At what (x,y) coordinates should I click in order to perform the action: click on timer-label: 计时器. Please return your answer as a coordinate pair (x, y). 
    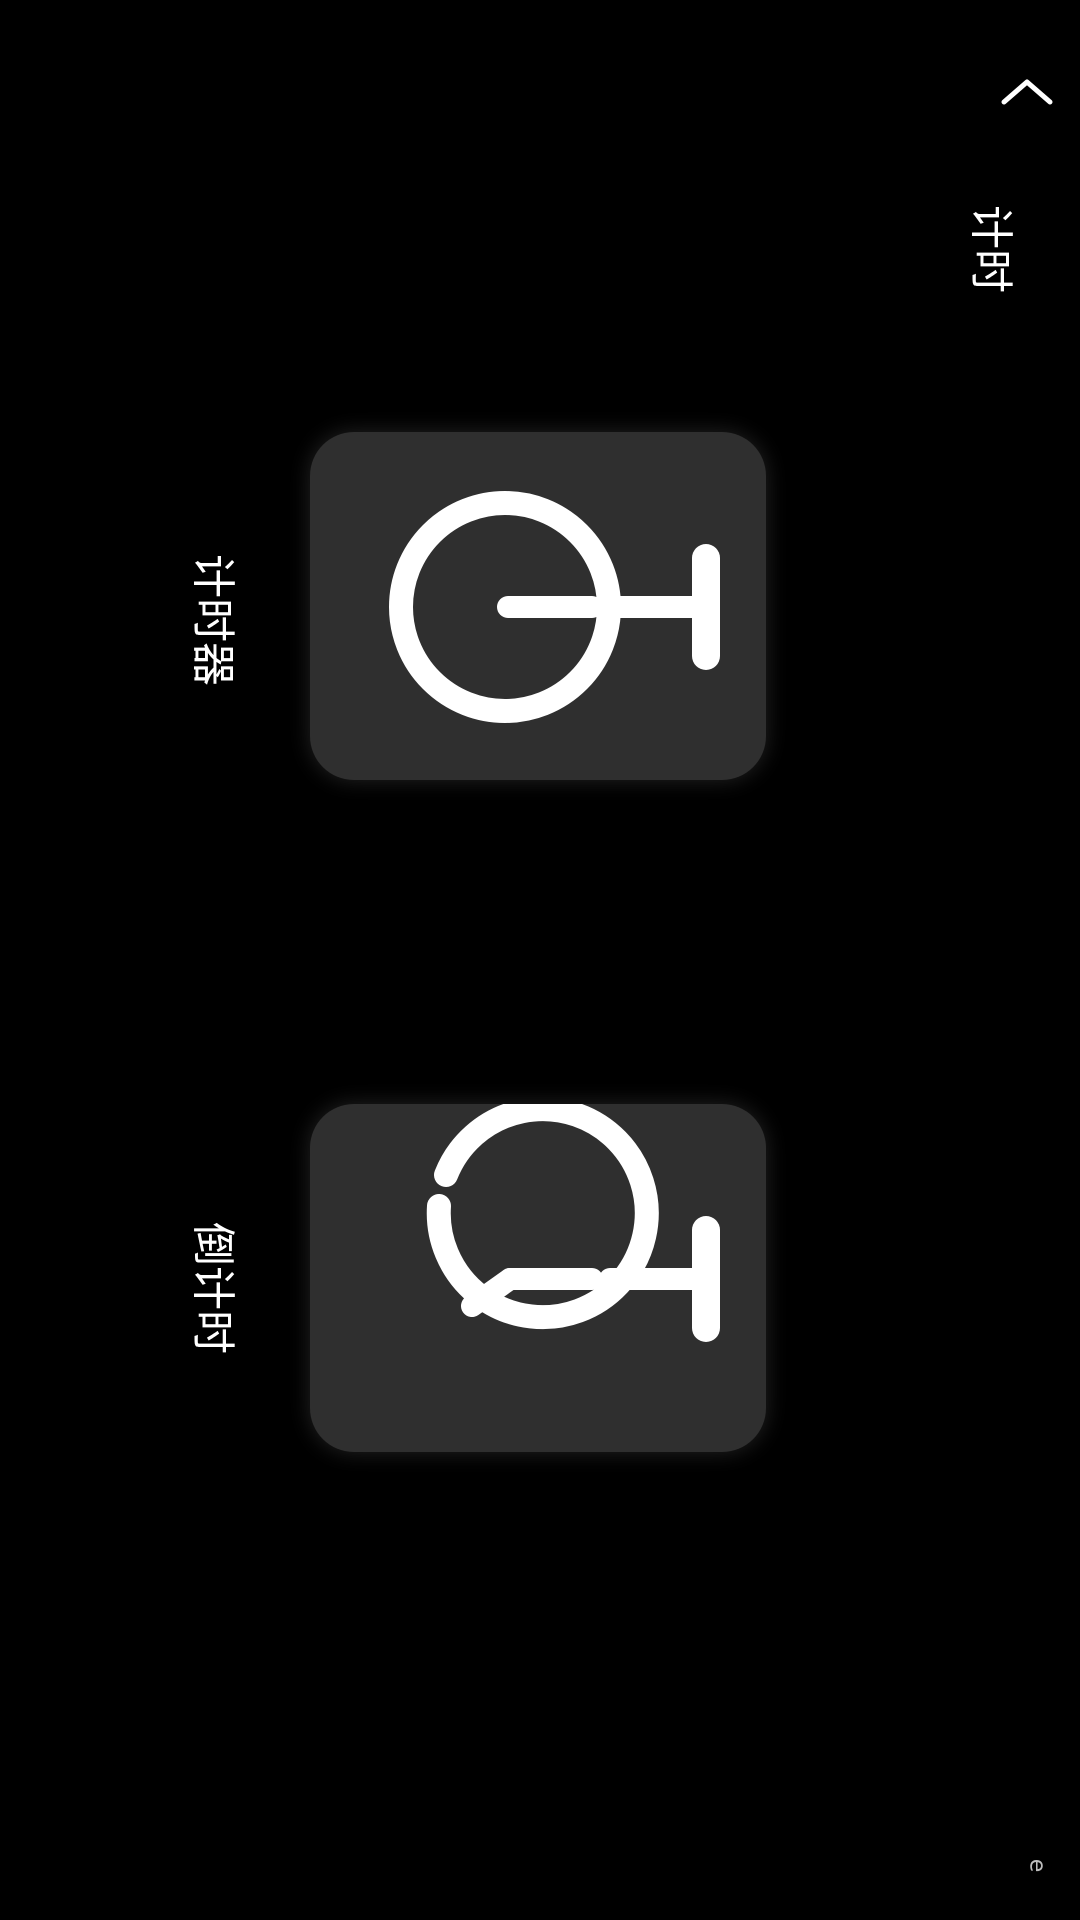
    Looking at the image, I should click on (212, 620).